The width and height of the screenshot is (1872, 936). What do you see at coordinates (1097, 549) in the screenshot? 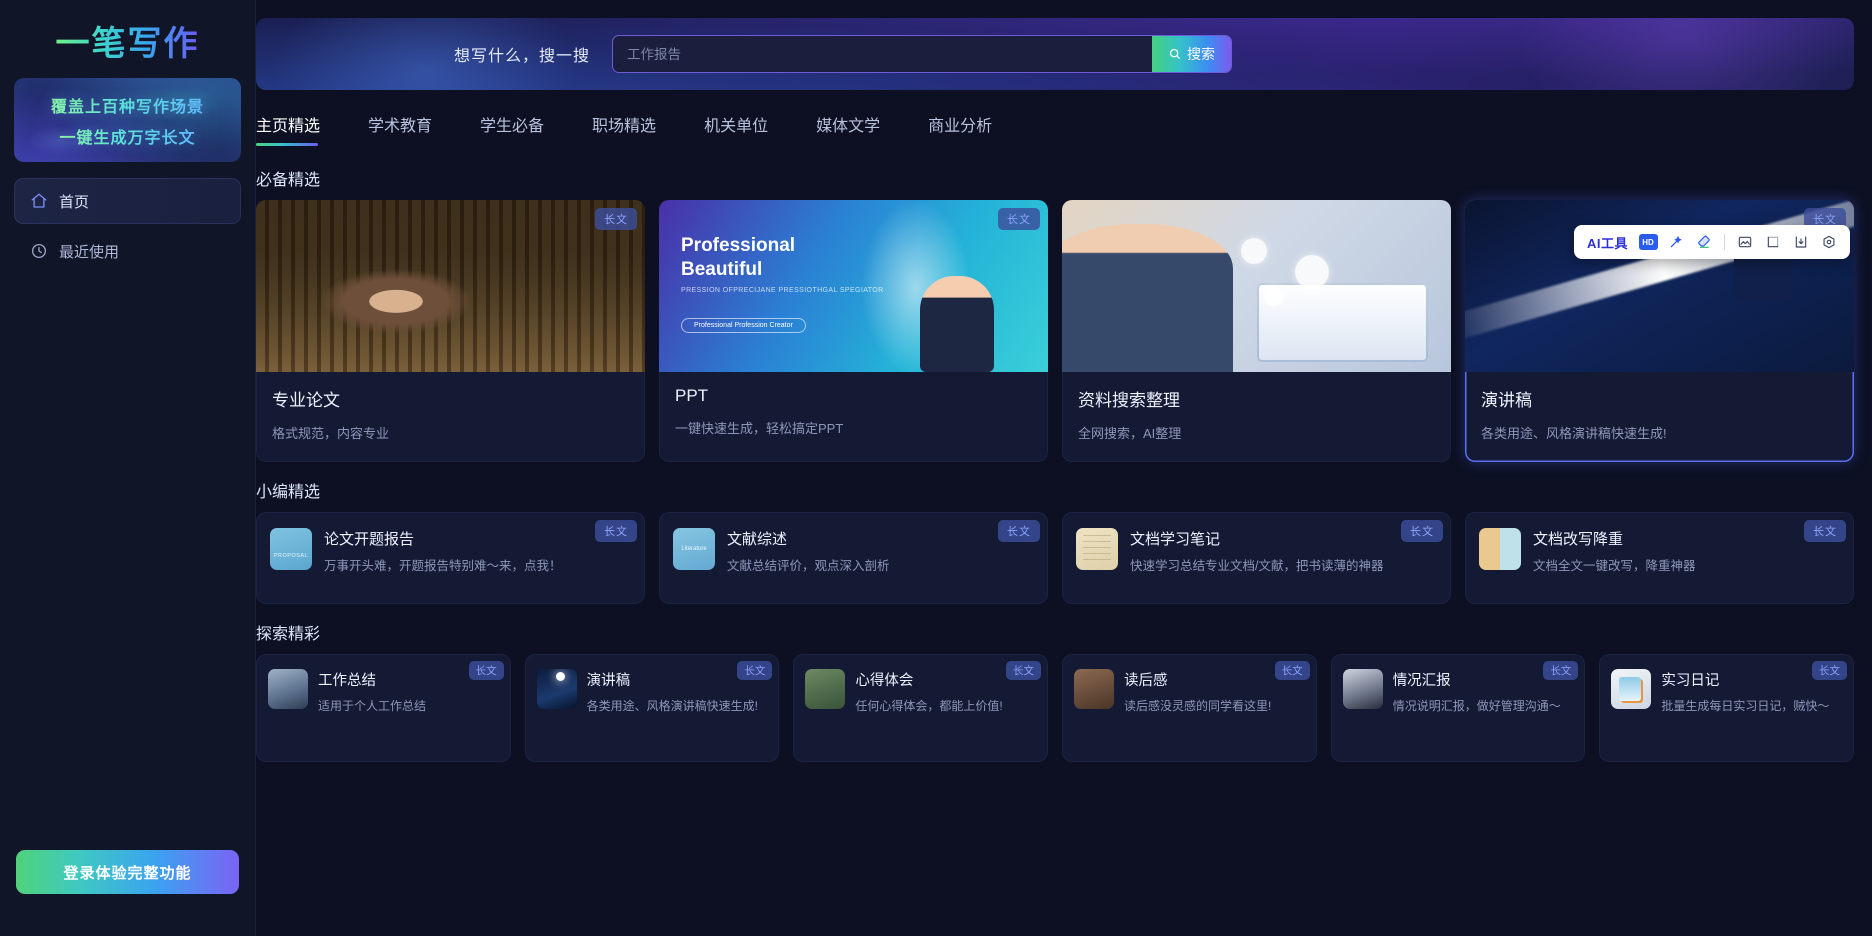
I see `thumbnail-notes` at bounding box center [1097, 549].